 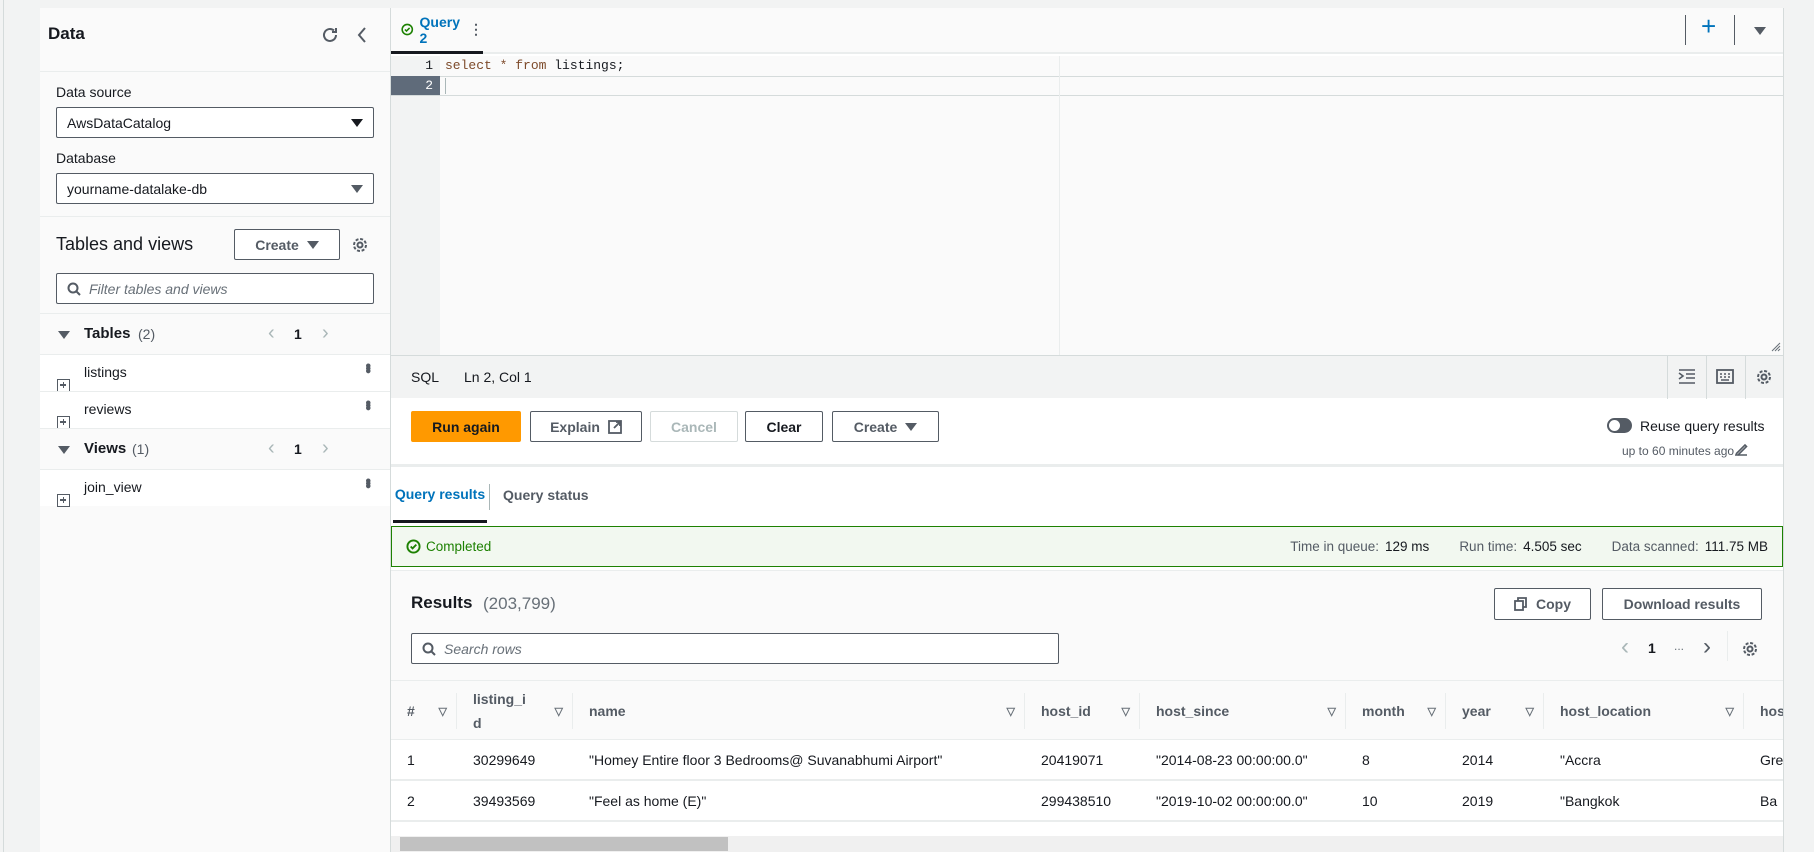 I want to click on tables-page: 1, so click(x=298, y=334).